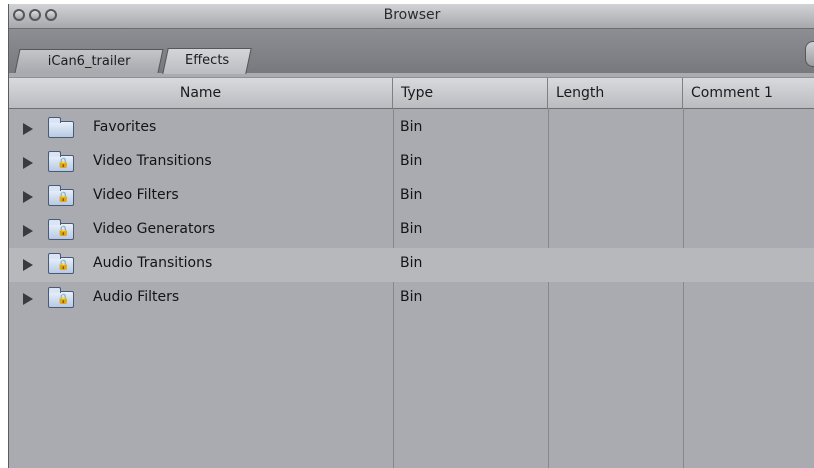 This screenshot has width=814, height=468. I want to click on list-item-favorites: Favorites Bin, so click(411, 129).